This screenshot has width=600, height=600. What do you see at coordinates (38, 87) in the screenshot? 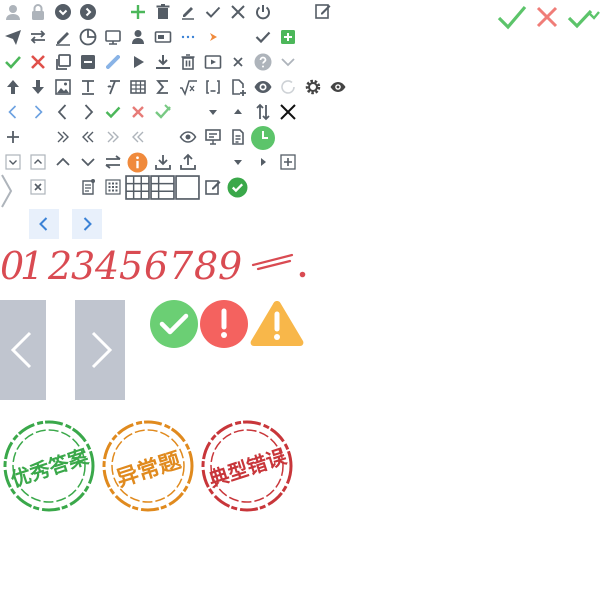
I see `arrow-down-icon` at bounding box center [38, 87].